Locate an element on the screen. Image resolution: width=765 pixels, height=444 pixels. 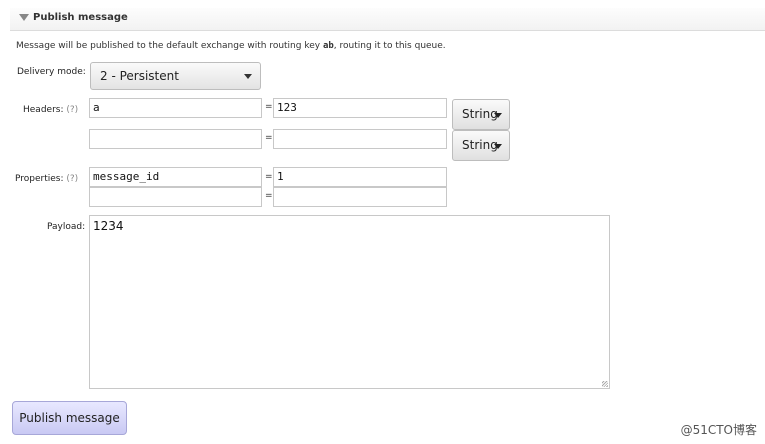
header-value-input is located at coordinates (360, 139).